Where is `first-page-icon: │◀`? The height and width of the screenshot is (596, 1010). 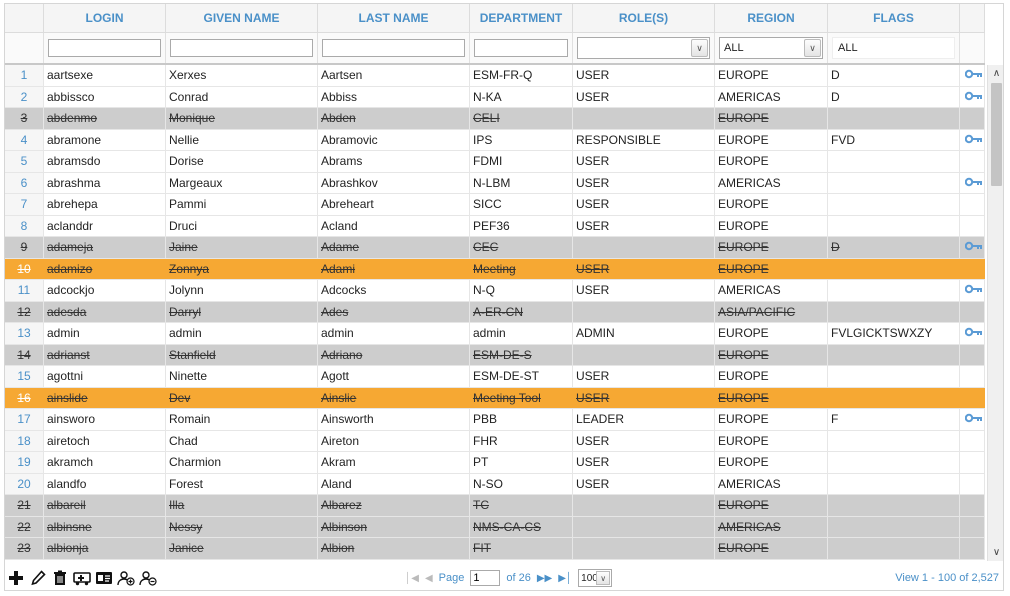 first-page-icon: │◀ is located at coordinates (412, 578).